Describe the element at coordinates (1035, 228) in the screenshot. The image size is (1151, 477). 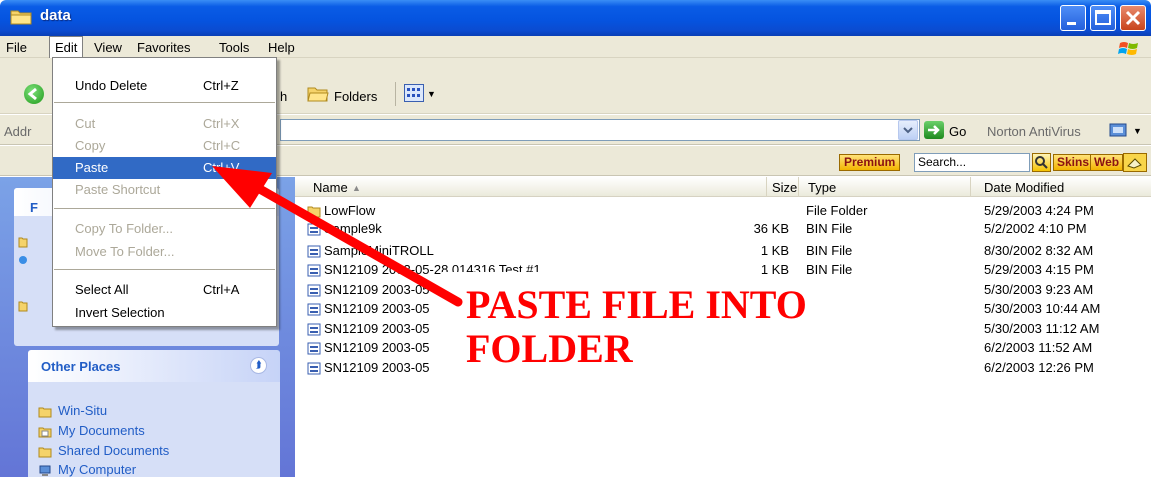
I see `file-date-modified: 5/2/2002 4:10 PM` at that location.